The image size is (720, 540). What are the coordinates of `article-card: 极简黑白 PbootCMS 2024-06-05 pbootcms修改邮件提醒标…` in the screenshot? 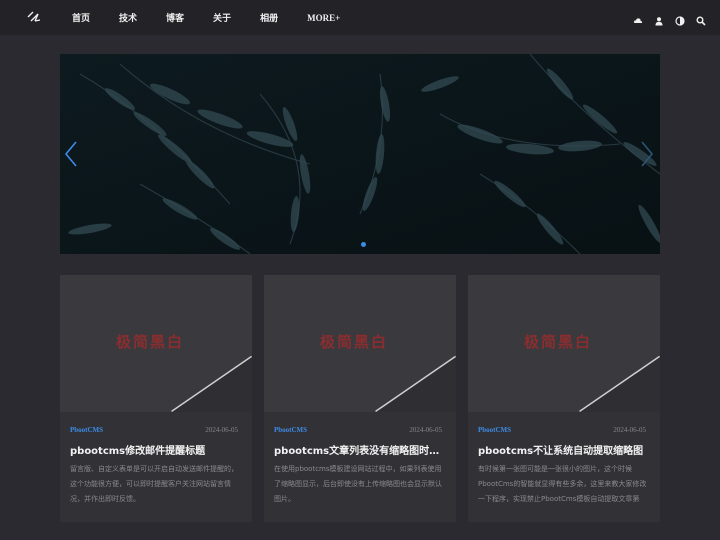 It's located at (156, 398).